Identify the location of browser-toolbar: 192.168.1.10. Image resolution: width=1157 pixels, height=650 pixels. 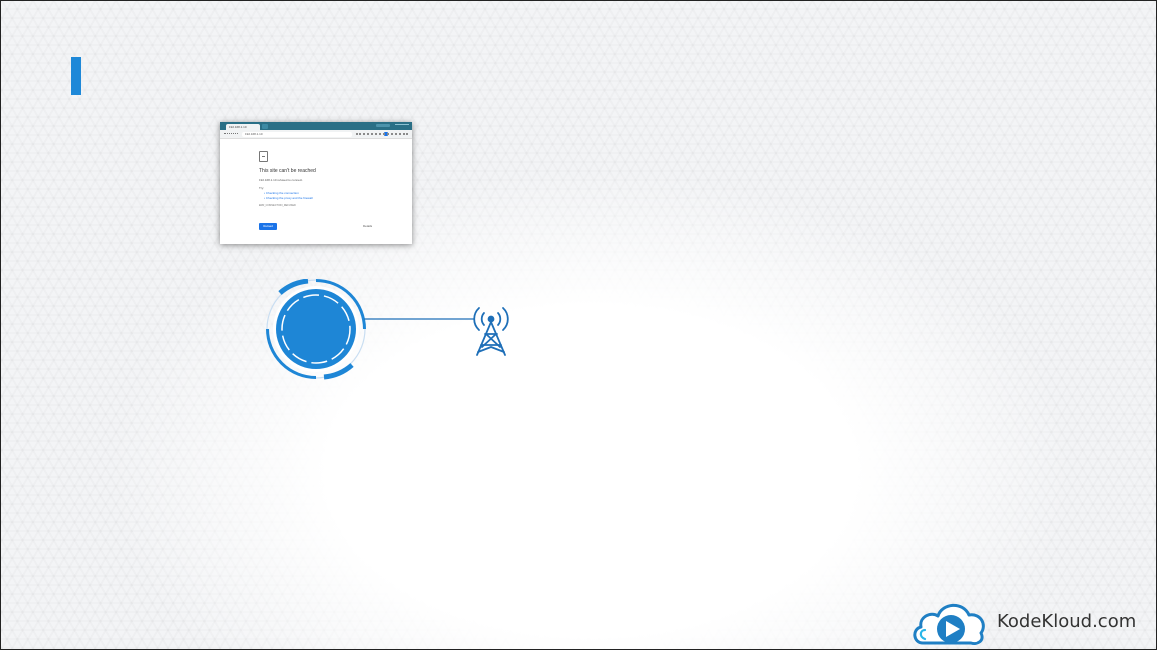
(316, 134).